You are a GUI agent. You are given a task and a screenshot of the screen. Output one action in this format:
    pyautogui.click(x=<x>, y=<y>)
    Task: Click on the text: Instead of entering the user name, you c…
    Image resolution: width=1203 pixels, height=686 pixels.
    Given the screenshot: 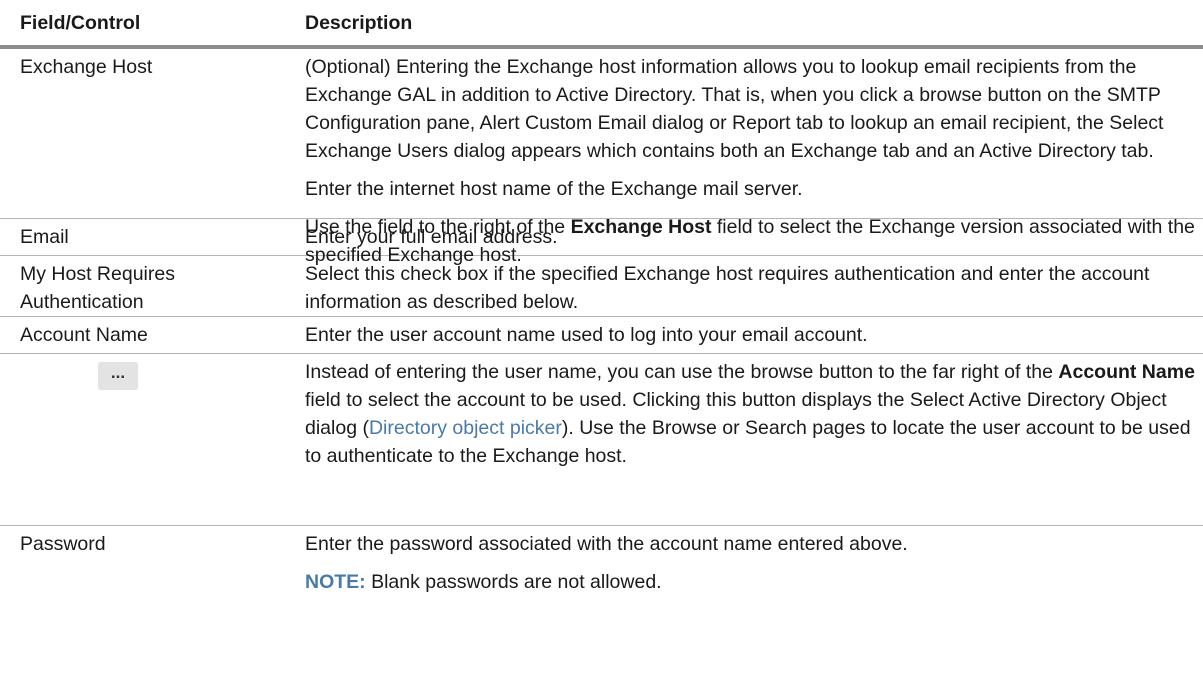 What is the action you would take?
    pyautogui.click(x=682, y=372)
    